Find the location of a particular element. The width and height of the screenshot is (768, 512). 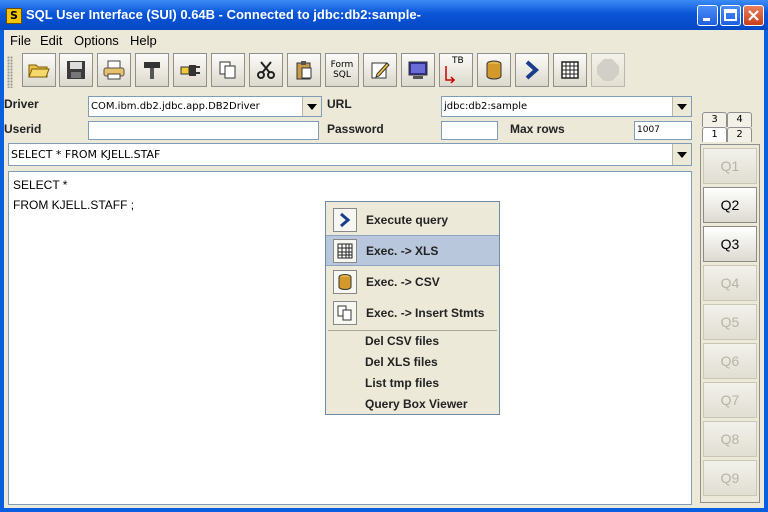

driver-value: COM.ibm.db2.jdbc.app.DB2Driver is located at coordinates (175, 106).